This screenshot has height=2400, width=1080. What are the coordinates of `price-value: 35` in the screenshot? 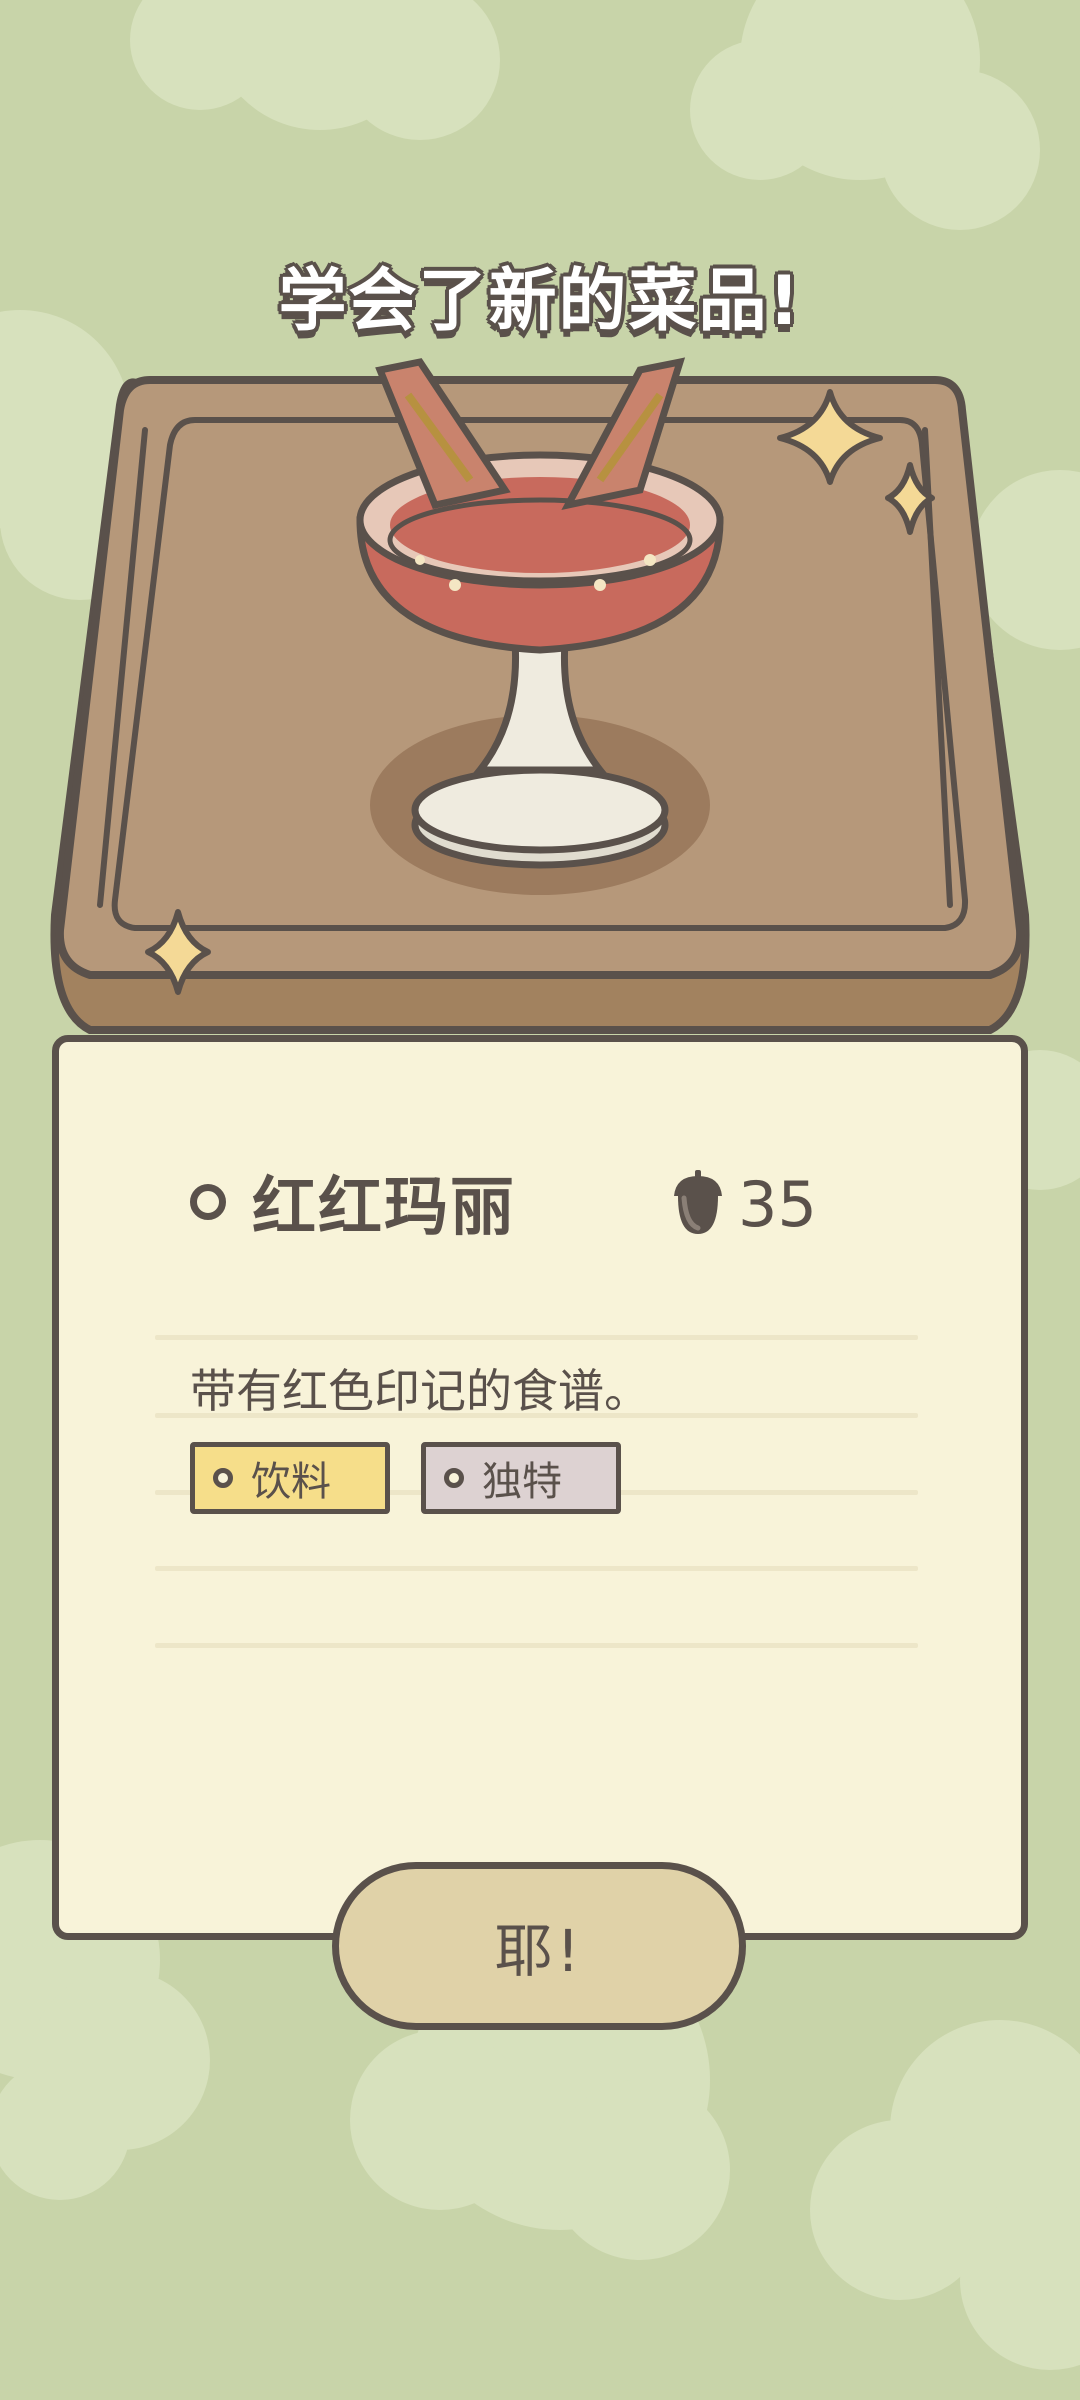 It's located at (777, 1204).